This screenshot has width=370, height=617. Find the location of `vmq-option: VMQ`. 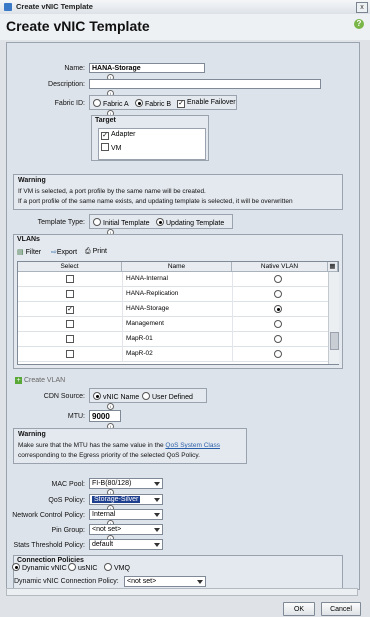

vmq-option: VMQ is located at coordinates (117, 567).